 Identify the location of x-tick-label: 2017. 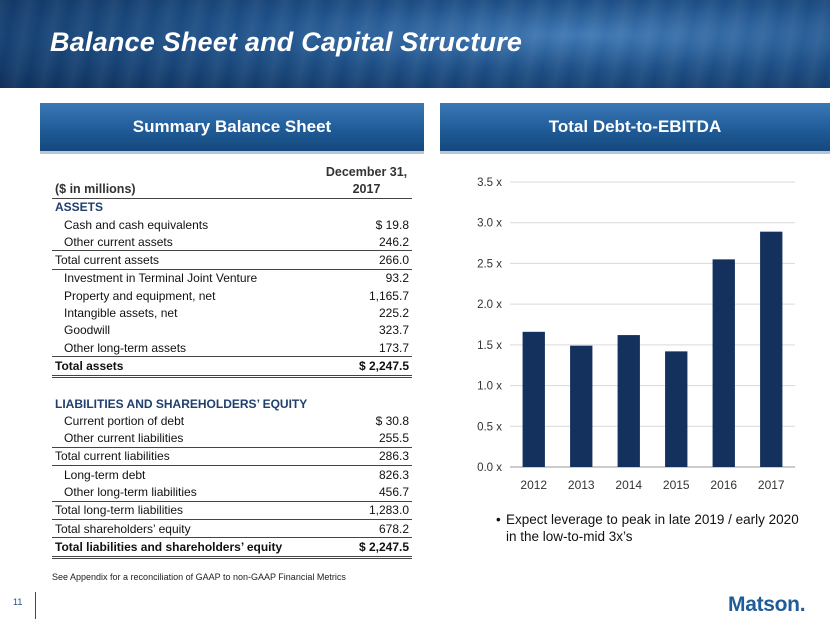
(771, 485).